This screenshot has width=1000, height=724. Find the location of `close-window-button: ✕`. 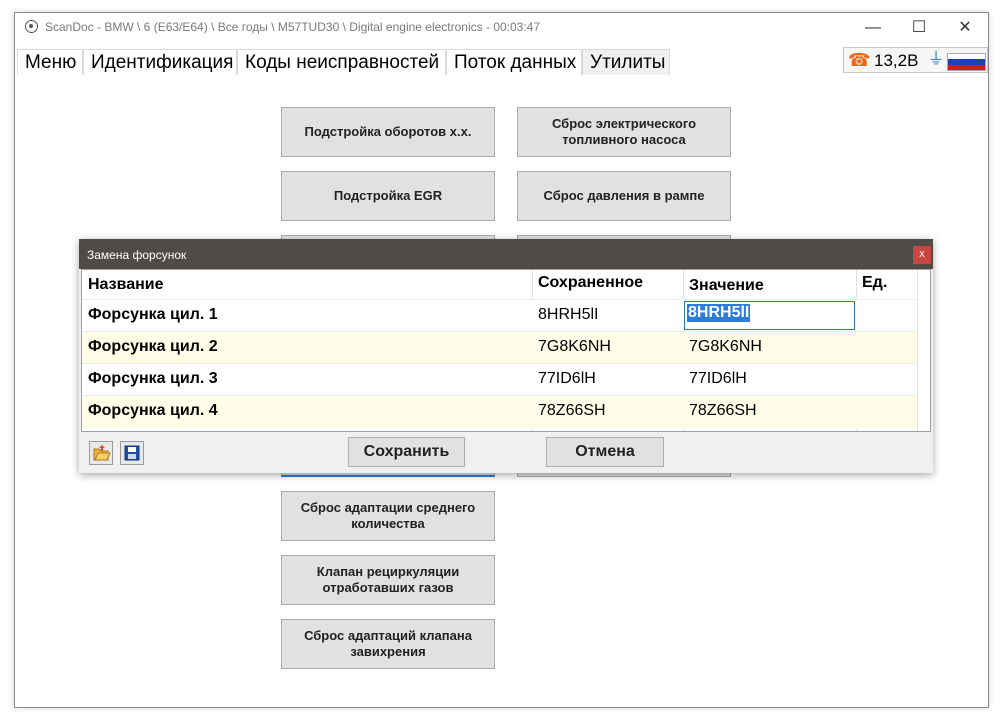

close-window-button: ✕ is located at coordinates (965, 28).